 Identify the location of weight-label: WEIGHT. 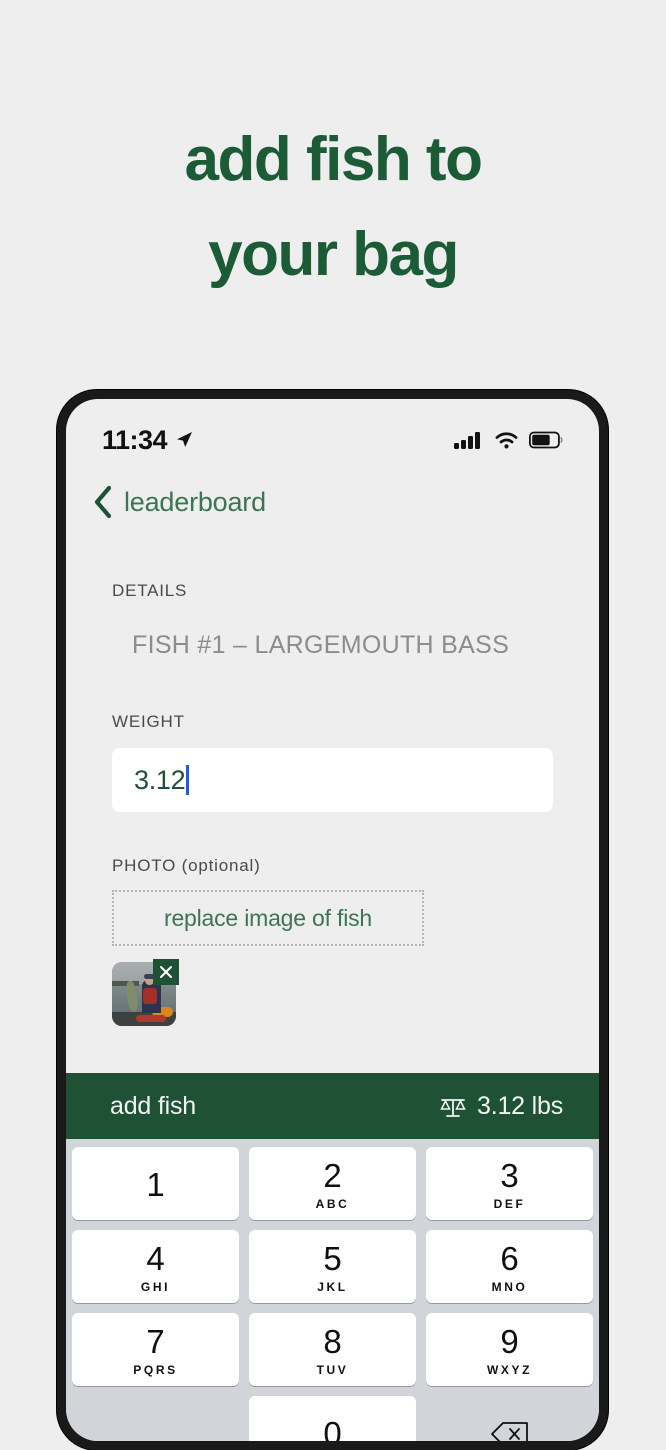
(148, 721).